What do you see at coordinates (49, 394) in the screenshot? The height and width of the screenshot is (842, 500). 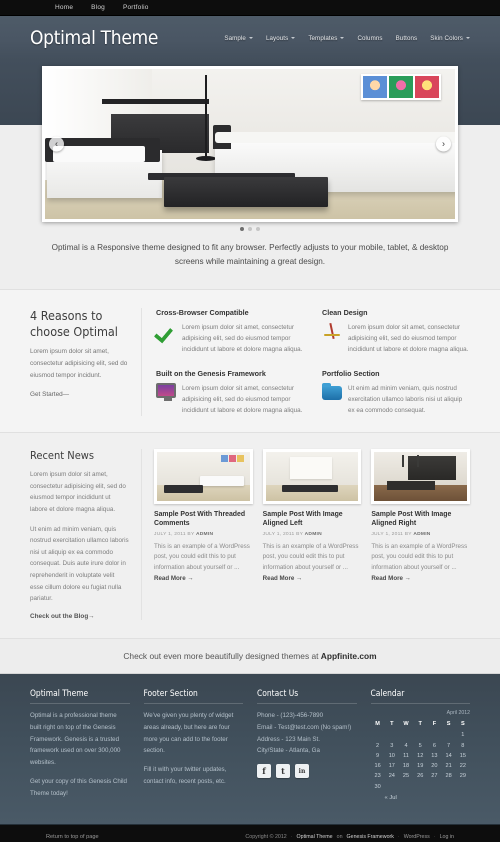 I see `get-started-link: Get Started—` at bounding box center [49, 394].